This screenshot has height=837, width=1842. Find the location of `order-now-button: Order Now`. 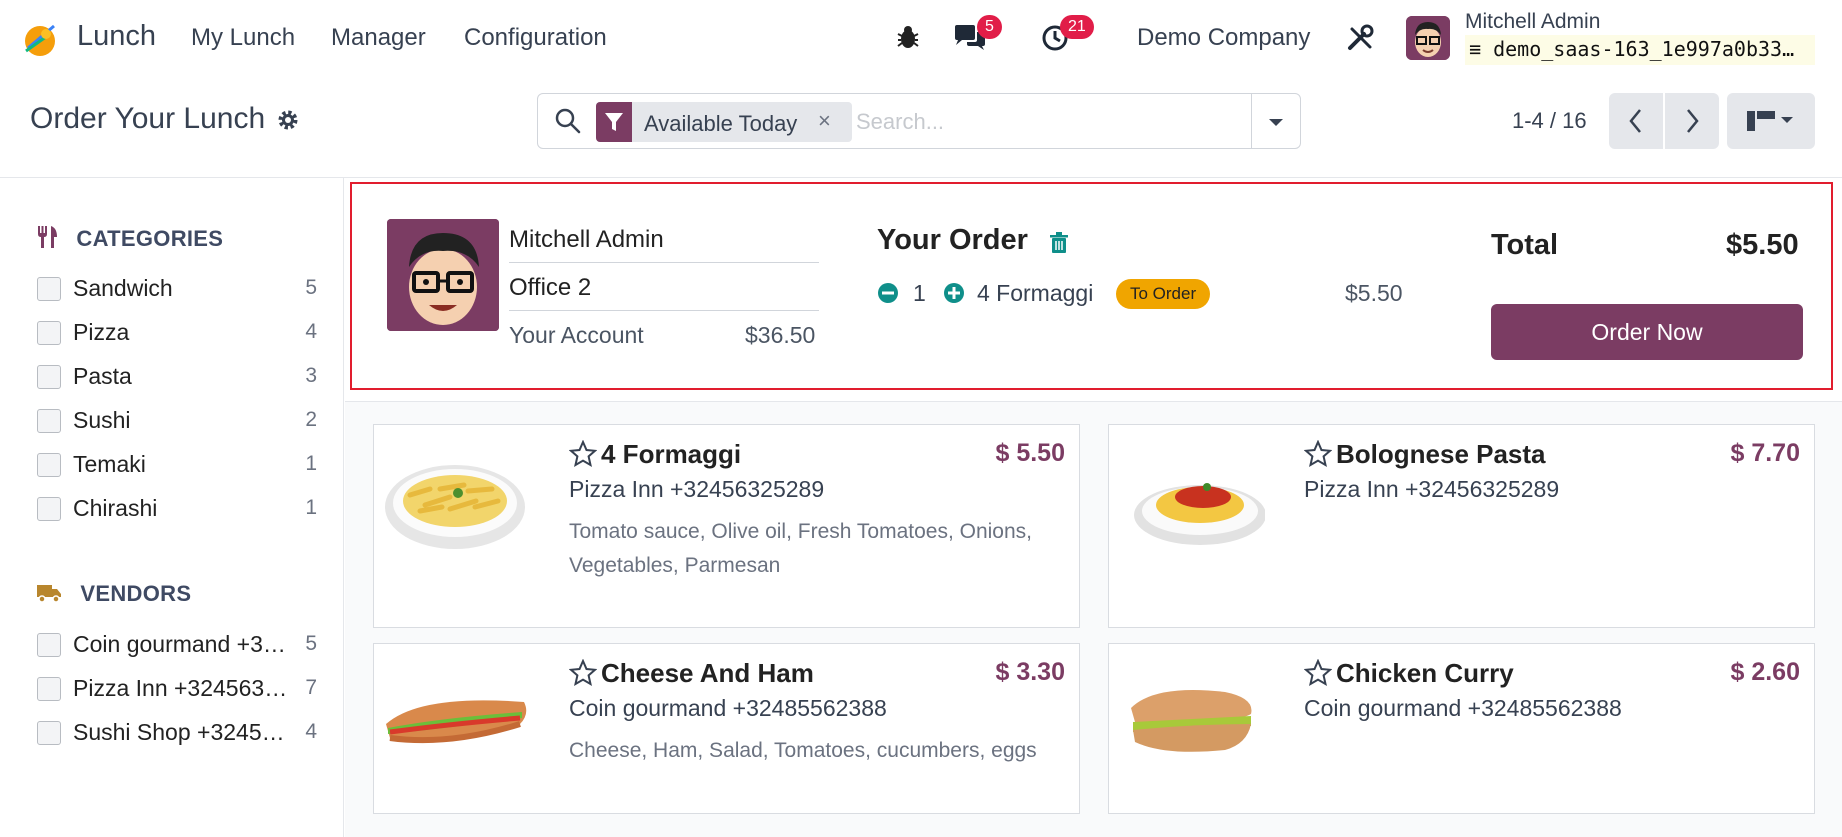

order-now-button: Order Now is located at coordinates (1647, 332).